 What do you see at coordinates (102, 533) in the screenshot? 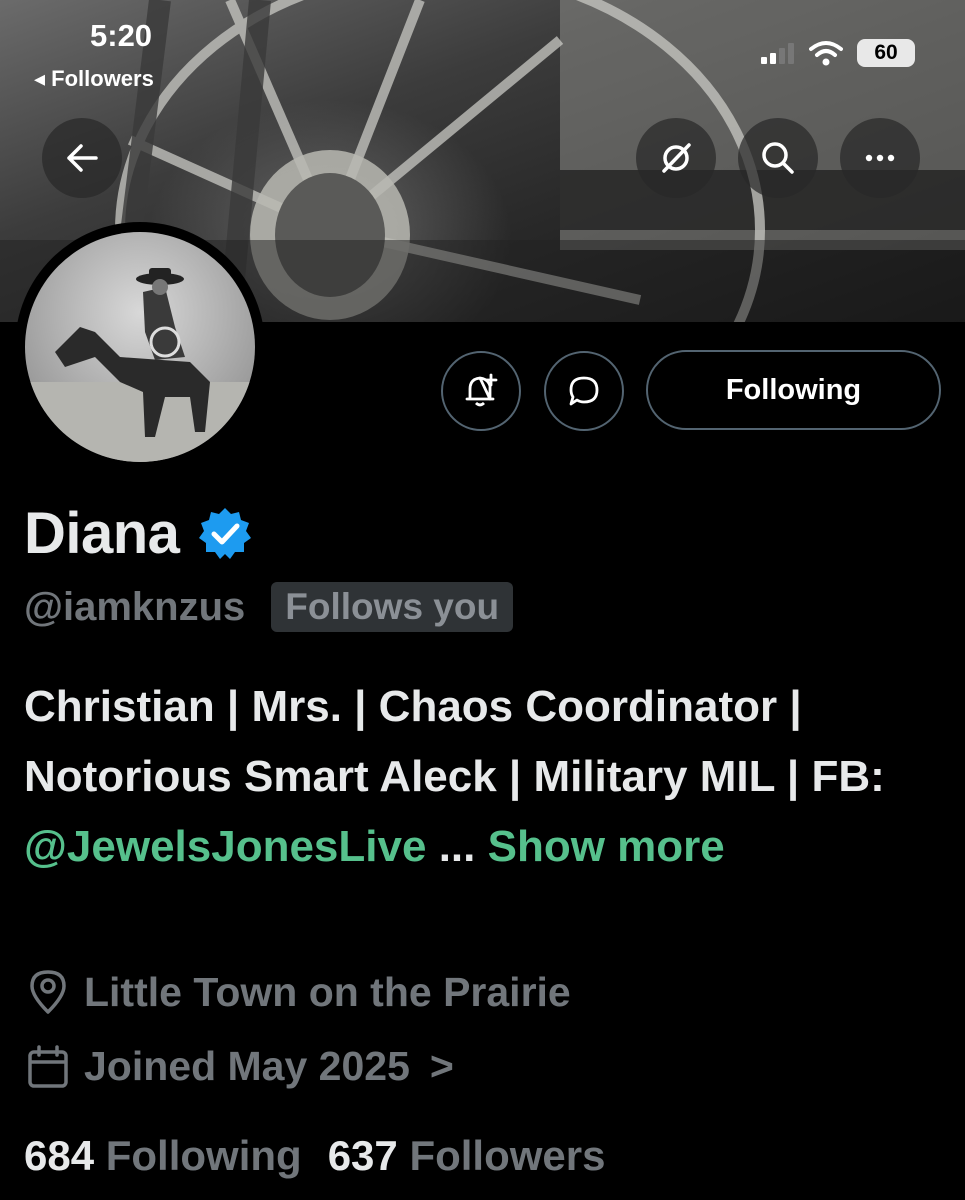
I see `profile-name: Diana` at bounding box center [102, 533].